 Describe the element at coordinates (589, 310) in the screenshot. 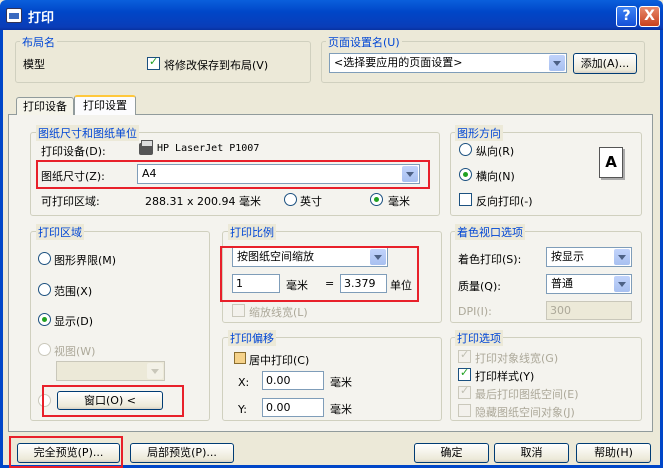

I see `dpi-input: 300` at that location.